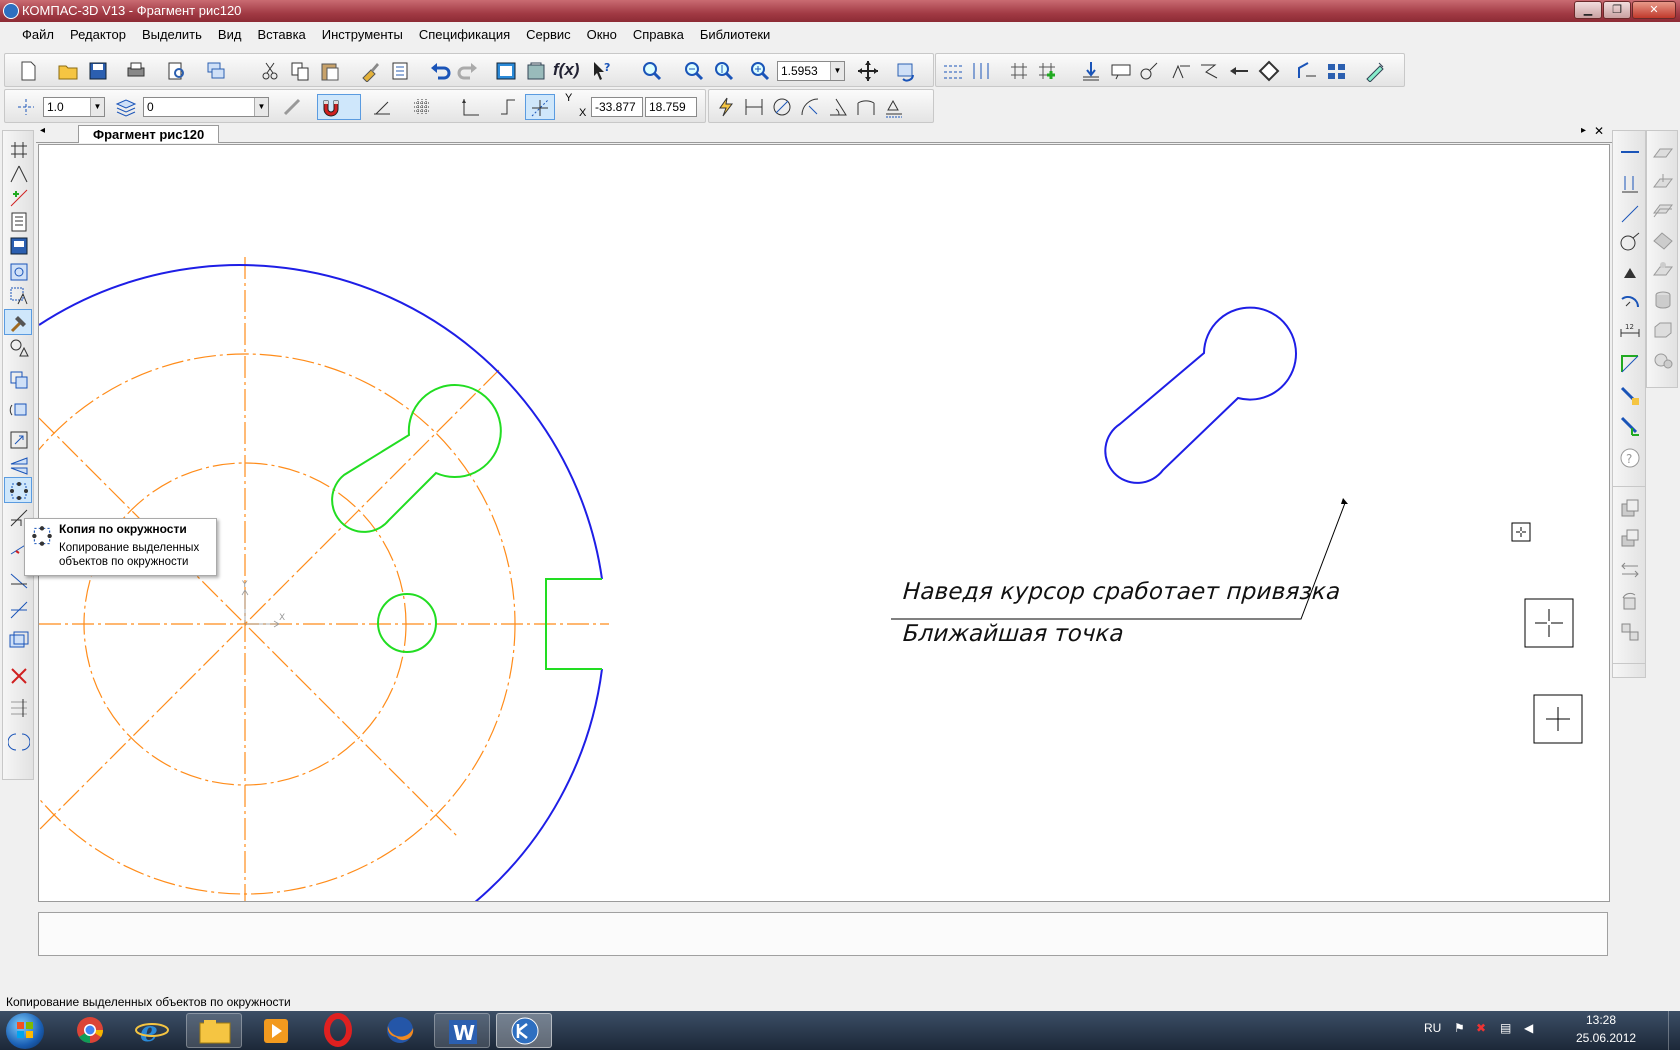 Image resolution: width=1680 pixels, height=1050 pixels. What do you see at coordinates (1019, 71) in the screenshot?
I see `grid-snap-icon` at bounding box center [1019, 71].